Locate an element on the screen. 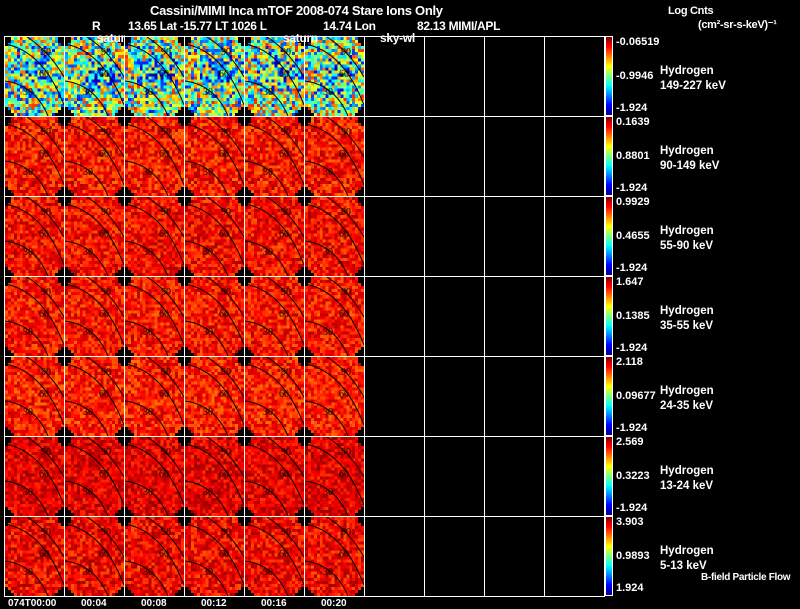  time-label: 00:12 is located at coordinates (214, 603).